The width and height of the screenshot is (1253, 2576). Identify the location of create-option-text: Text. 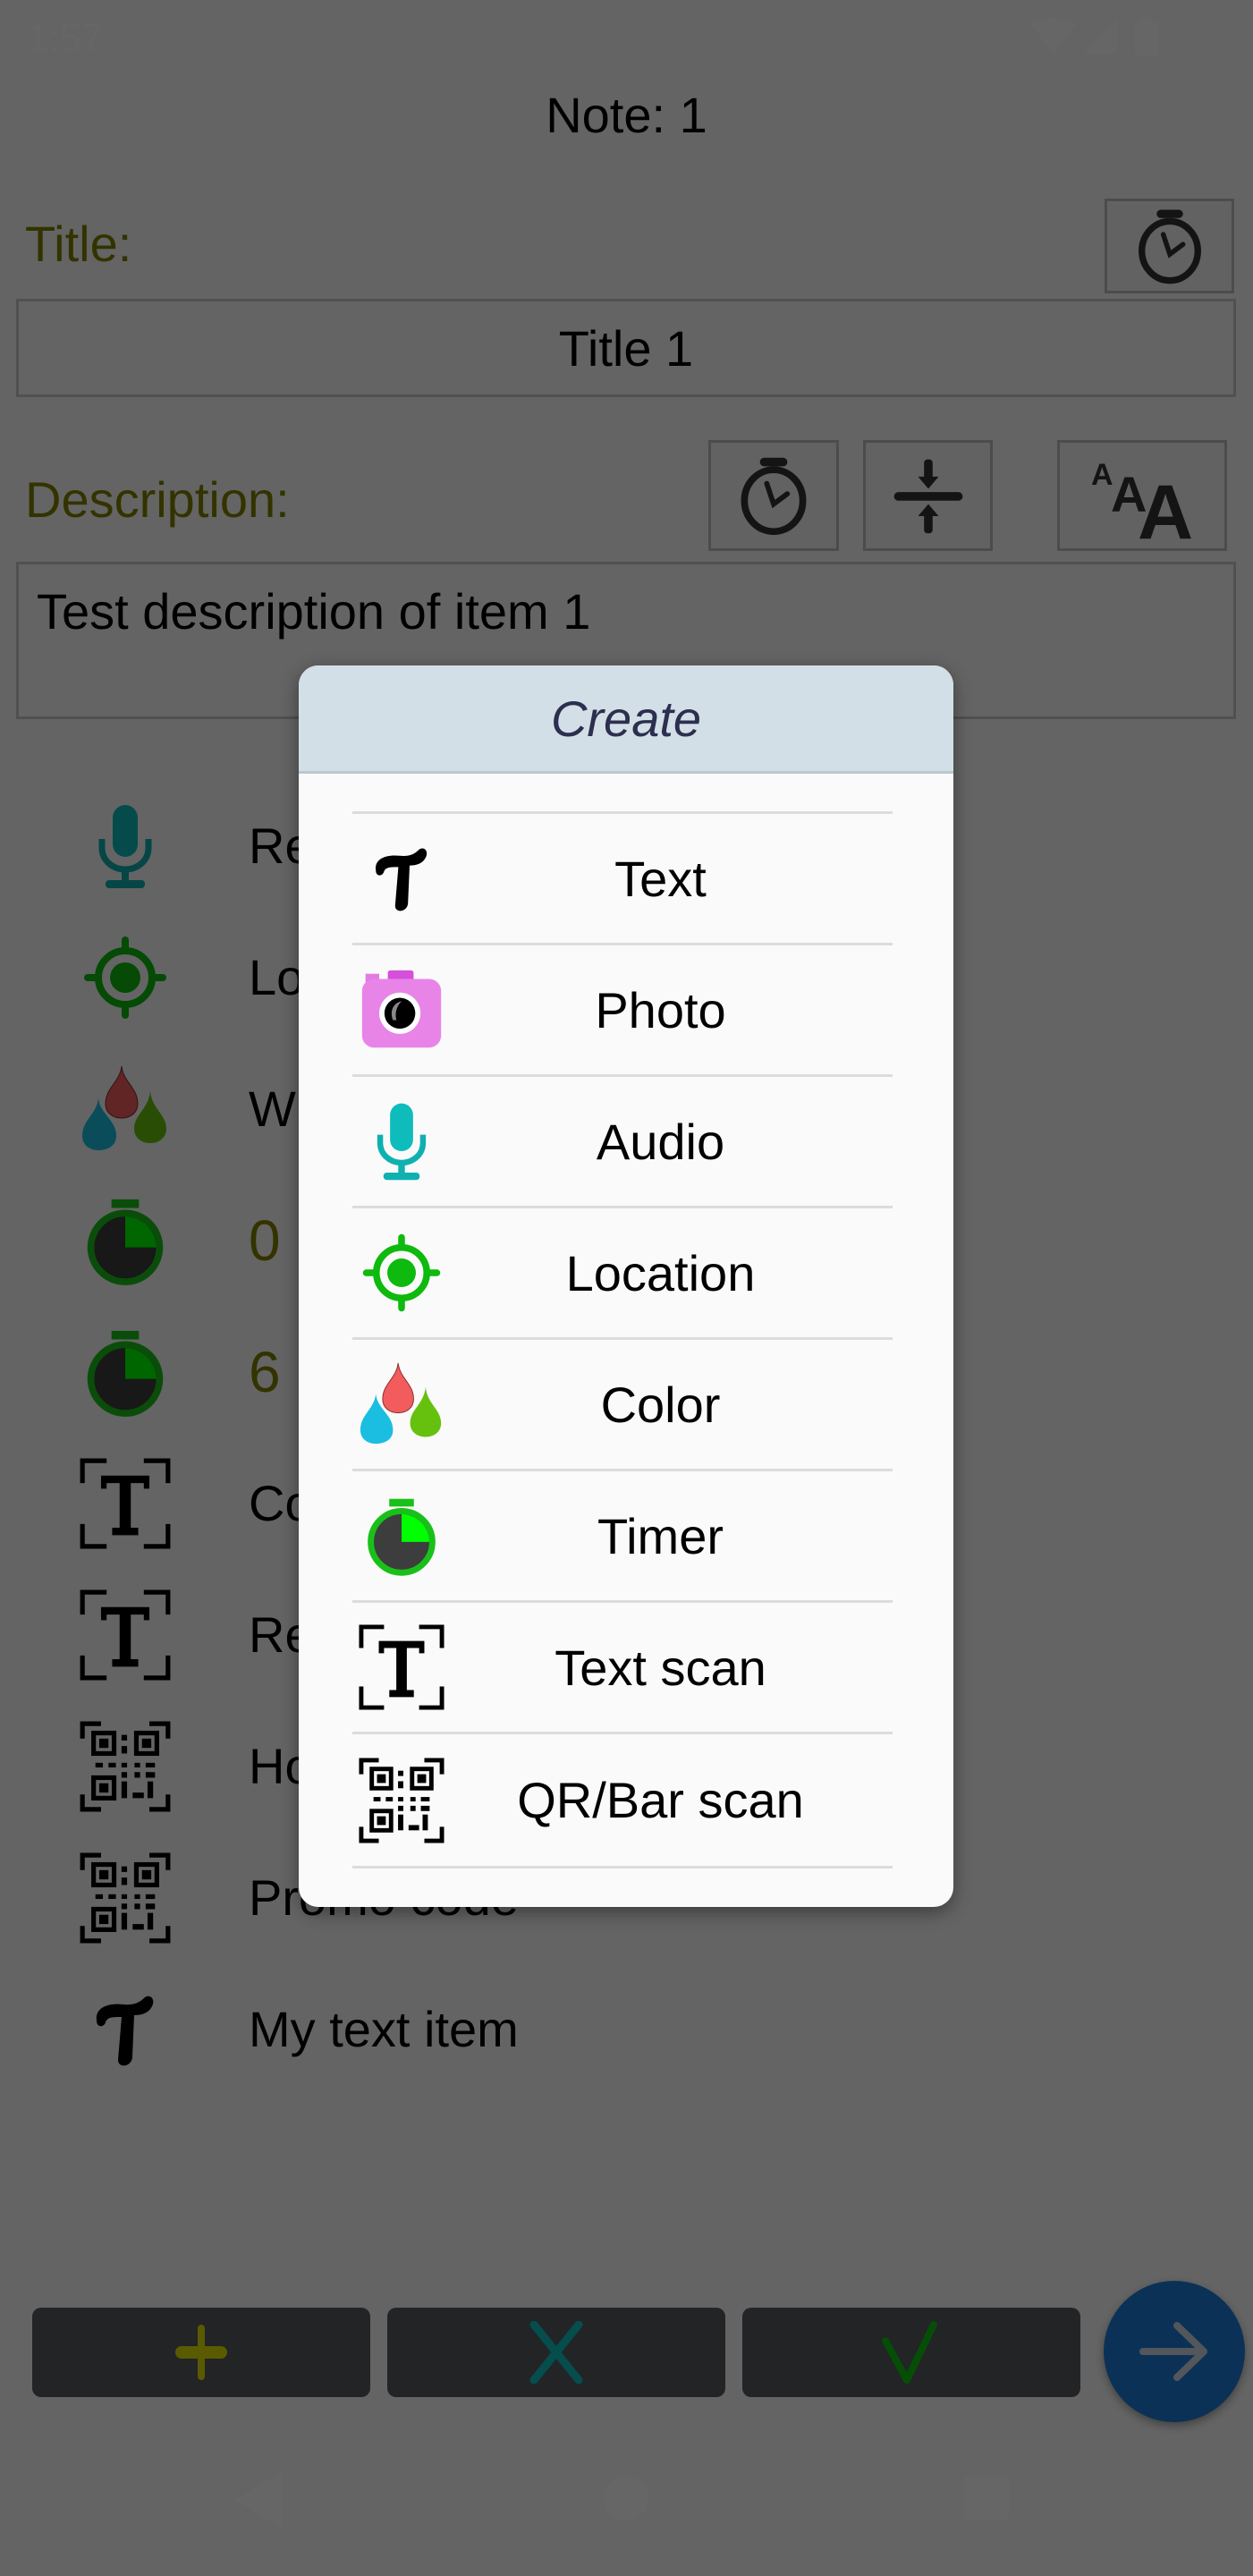
(622, 877).